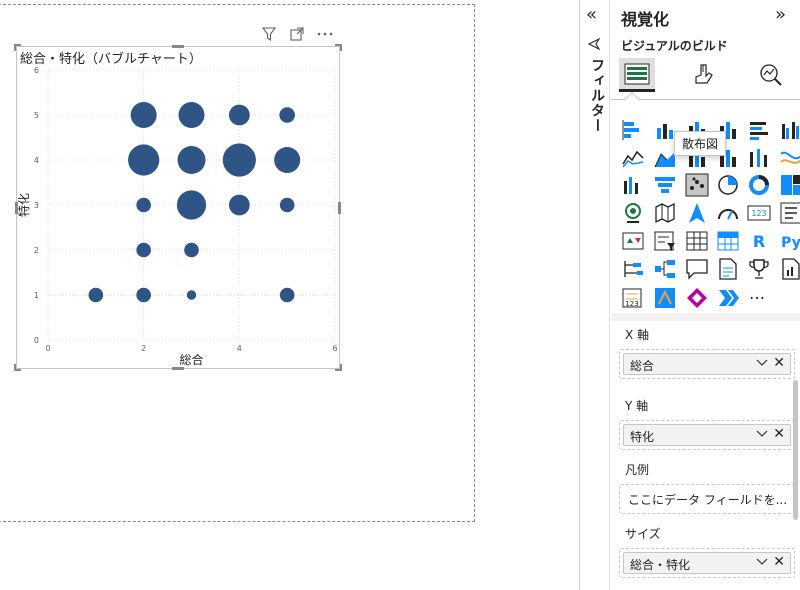 The image size is (800, 590). I want to click on smart-narrative-icon, so click(728, 269).